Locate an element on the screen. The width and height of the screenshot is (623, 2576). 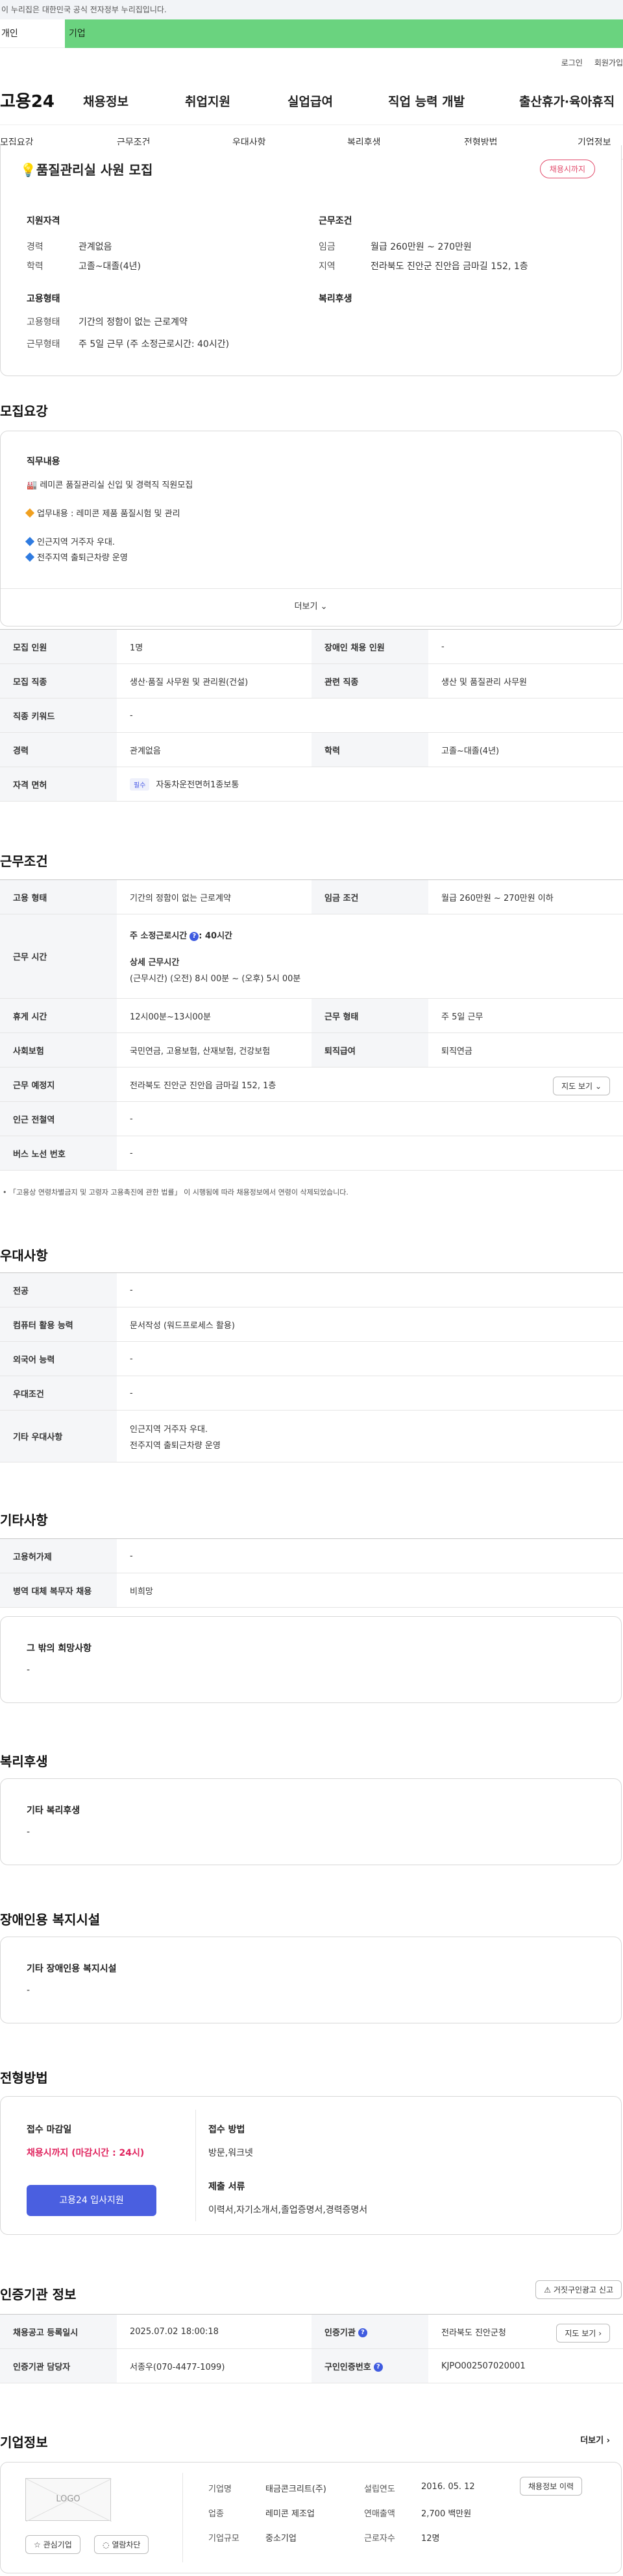
cell-key: 채용공고 등록일시 is located at coordinates (58, 2331).